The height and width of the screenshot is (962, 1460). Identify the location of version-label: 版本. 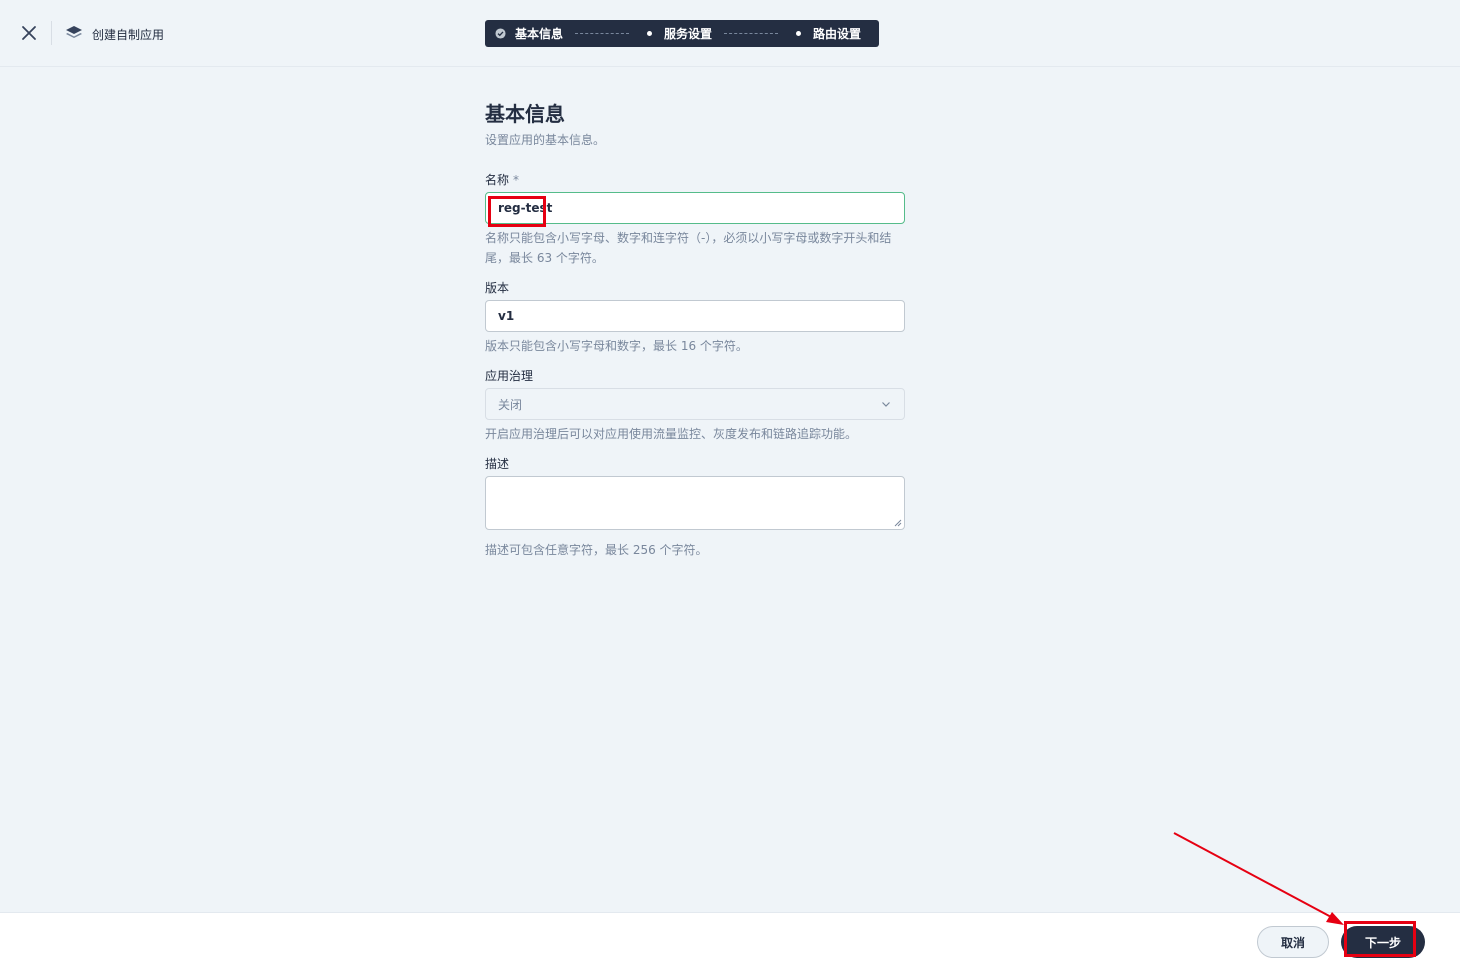
(497, 288).